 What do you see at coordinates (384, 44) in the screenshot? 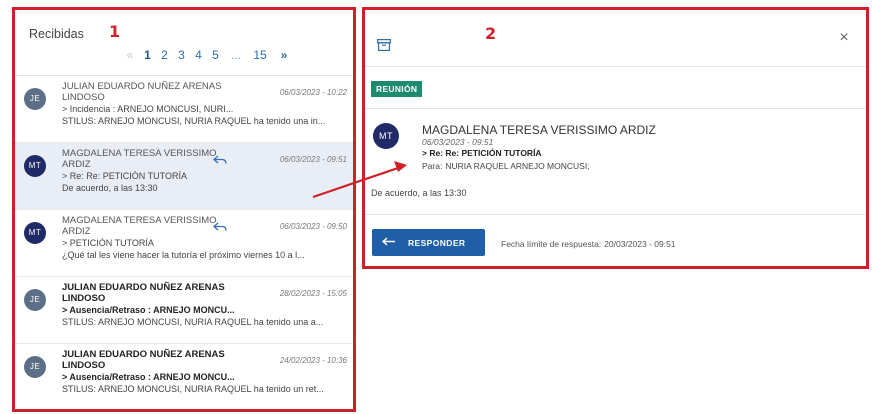
I see `archive-icon` at bounding box center [384, 44].